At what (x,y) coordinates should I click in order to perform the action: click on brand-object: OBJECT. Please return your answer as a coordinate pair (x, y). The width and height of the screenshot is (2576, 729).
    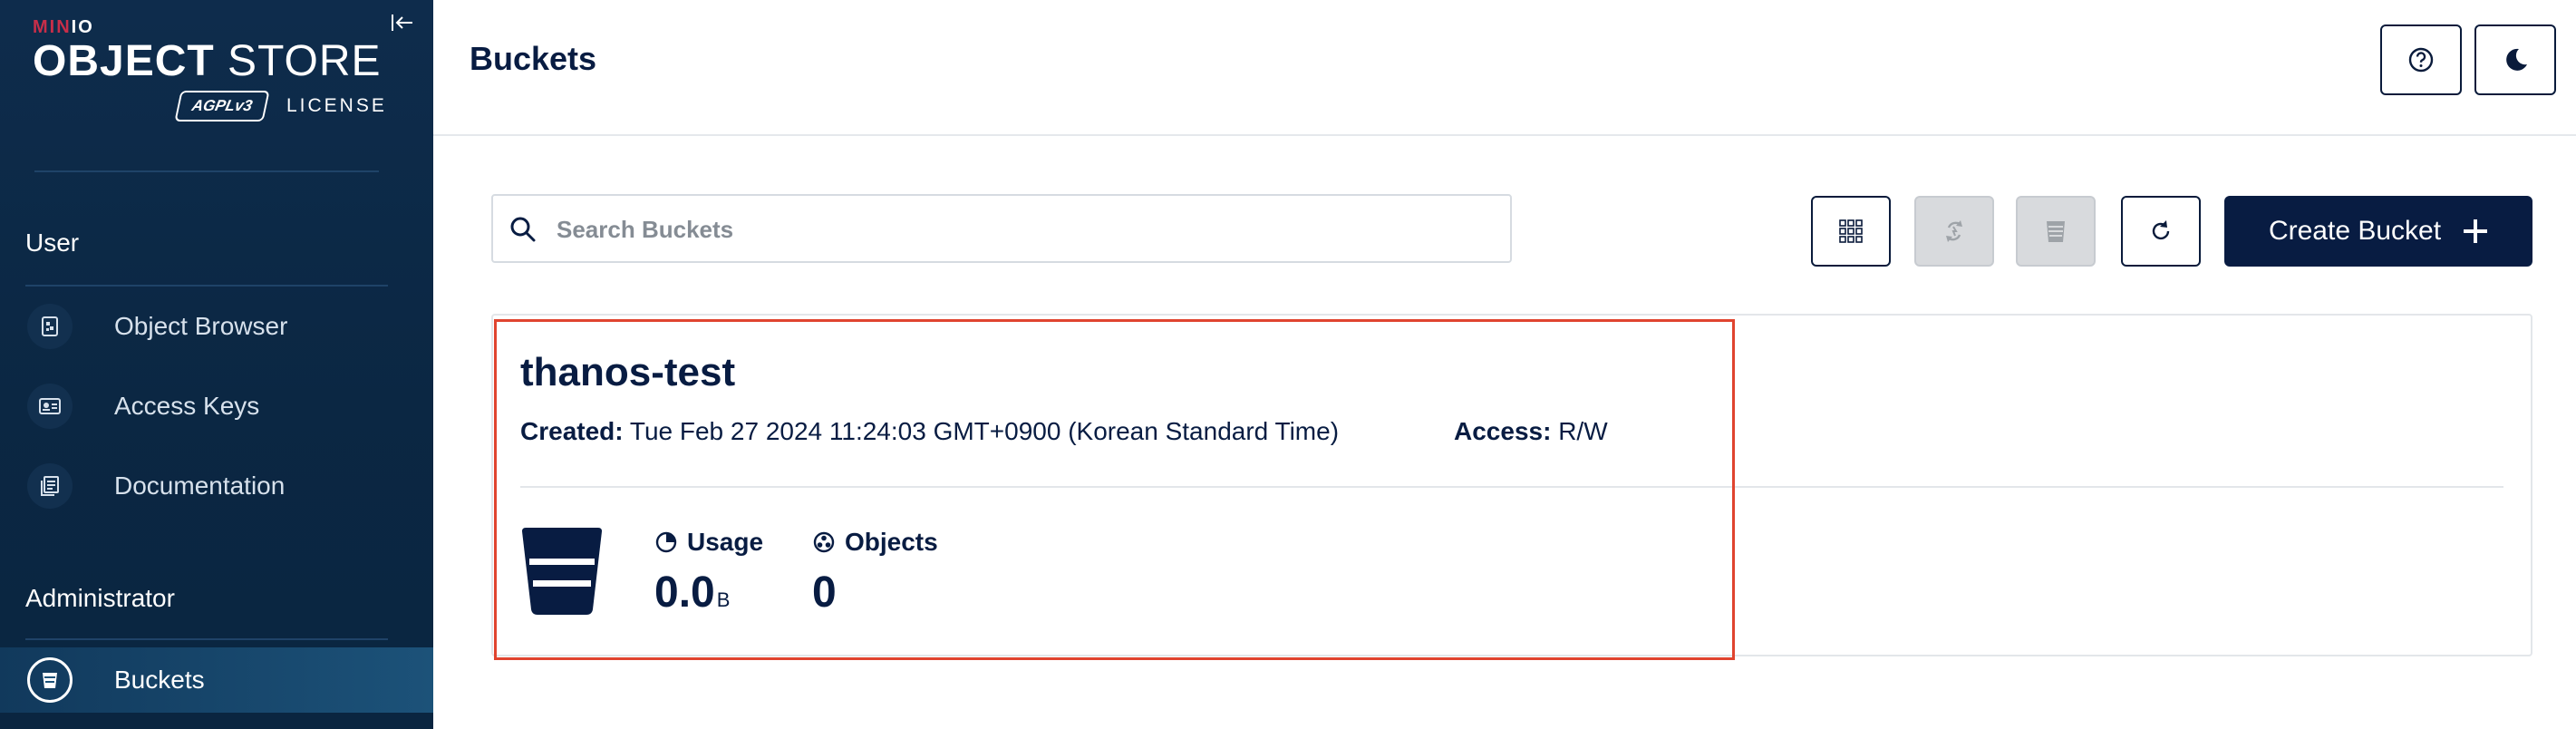
    Looking at the image, I should click on (124, 61).